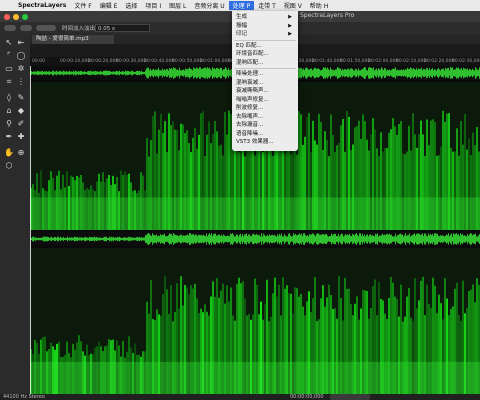 Image resolution: width=480 pixels, height=400 pixels. What do you see at coordinates (466, 61) in the screenshot?
I see `ruler-tick: 00:02:30,000` at bounding box center [466, 61].